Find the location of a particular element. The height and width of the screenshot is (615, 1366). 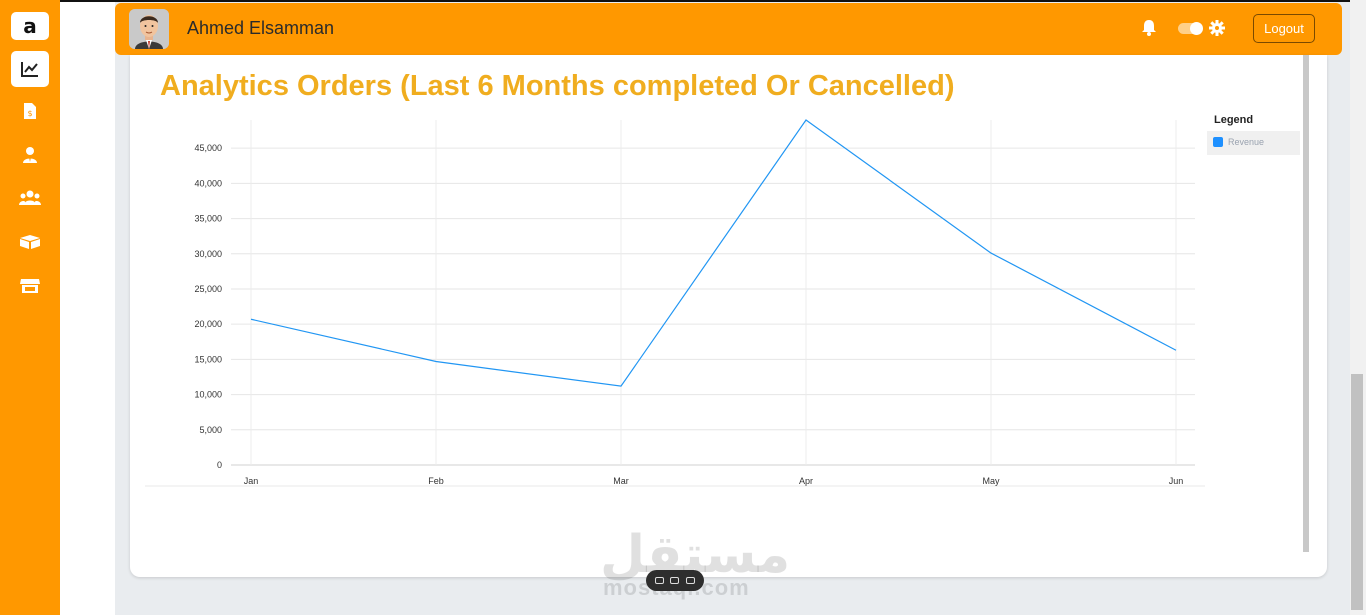

user-tie-icon is located at coordinates (30, 155).